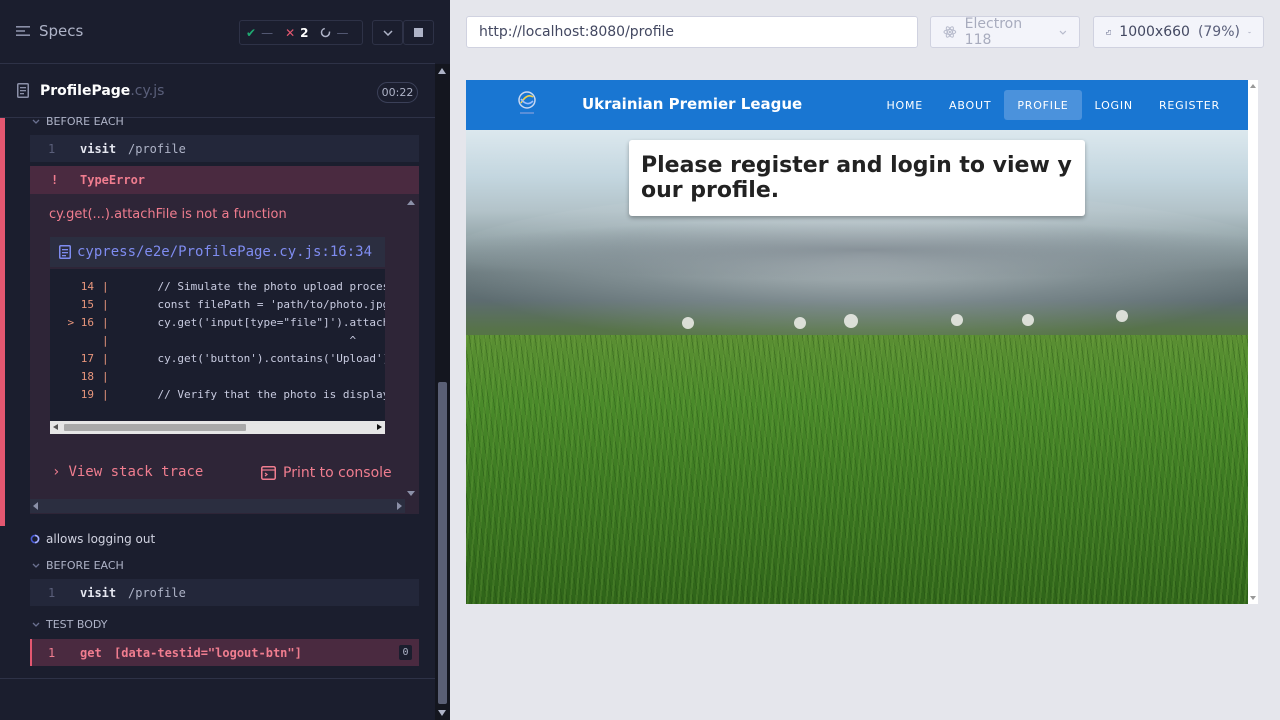 This screenshot has height=720, width=1280. I want to click on line-number: 15, so click(87, 304).